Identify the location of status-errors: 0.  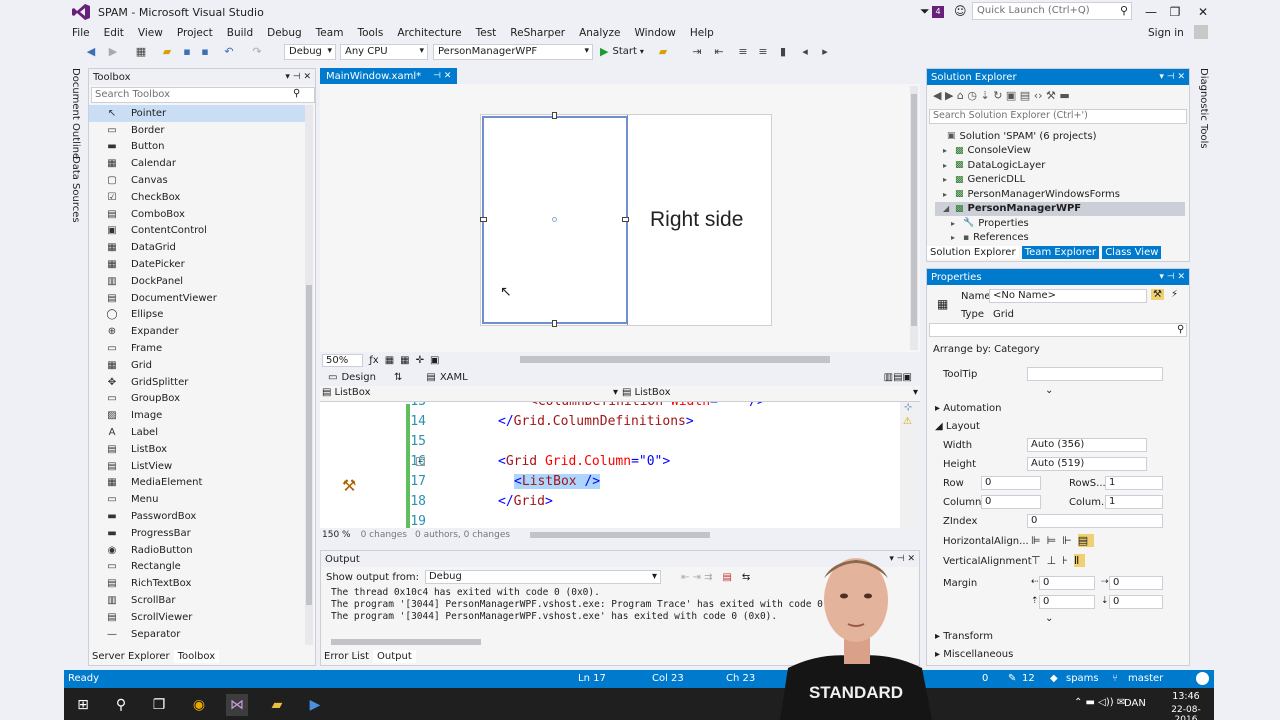
(985, 678).